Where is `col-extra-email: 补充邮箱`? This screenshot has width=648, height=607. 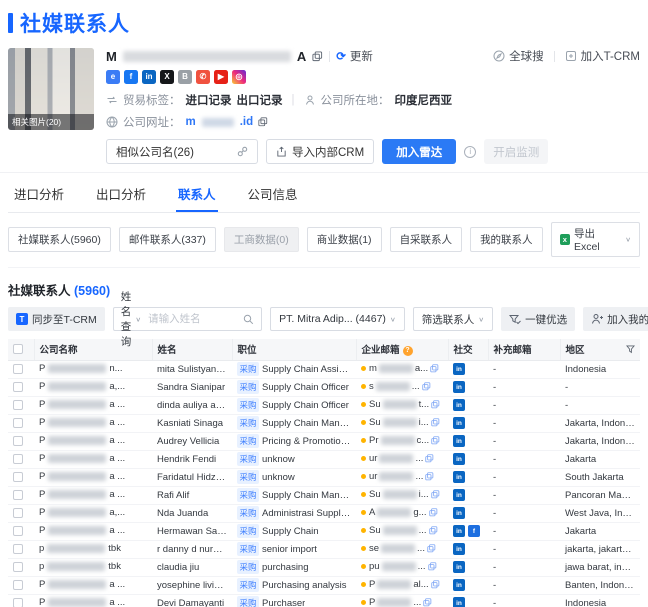
col-extra-email: 补充邮箱 is located at coordinates (523, 350).